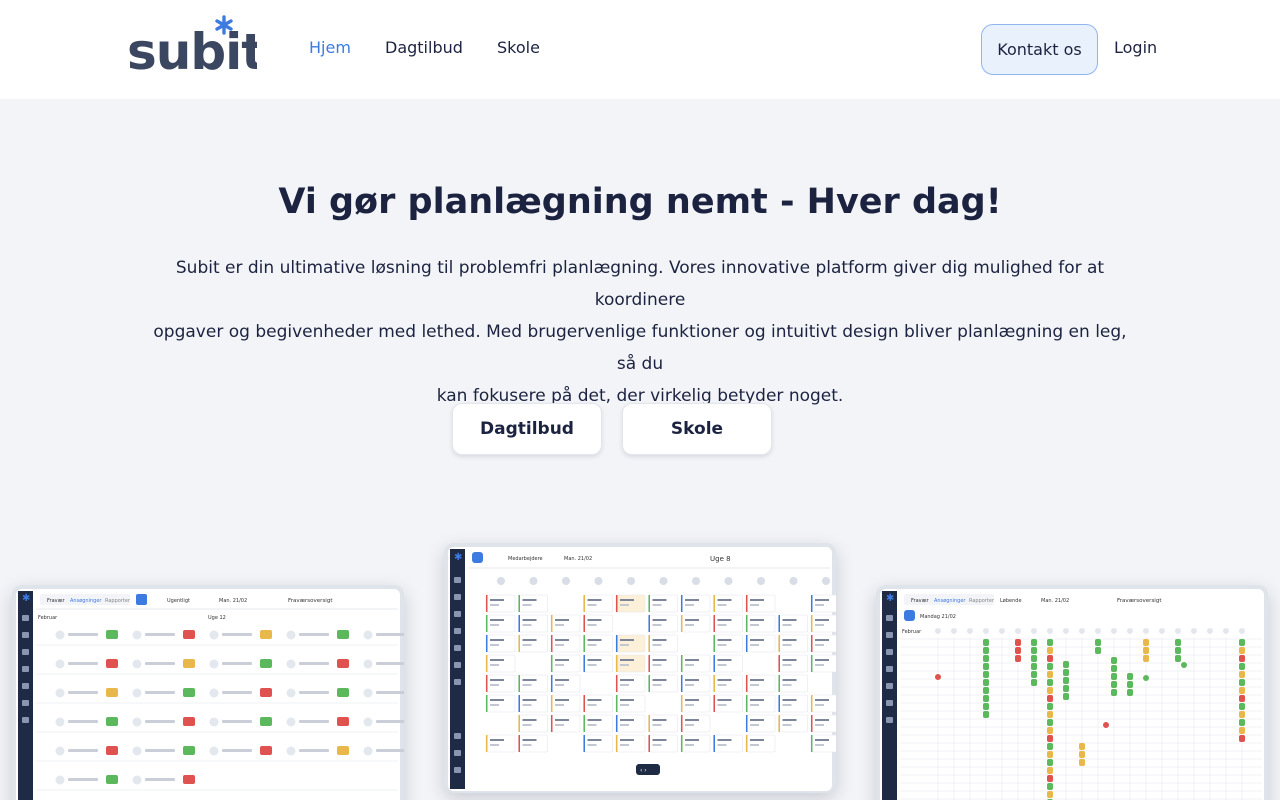  What do you see at coordinates (640, 668) in the screenshot?
I see `week-schedule-screenshot: ✱ Medarbejdere Man. 21/02 Uge 8 ‹ ›` at bounding box center [640, 668].